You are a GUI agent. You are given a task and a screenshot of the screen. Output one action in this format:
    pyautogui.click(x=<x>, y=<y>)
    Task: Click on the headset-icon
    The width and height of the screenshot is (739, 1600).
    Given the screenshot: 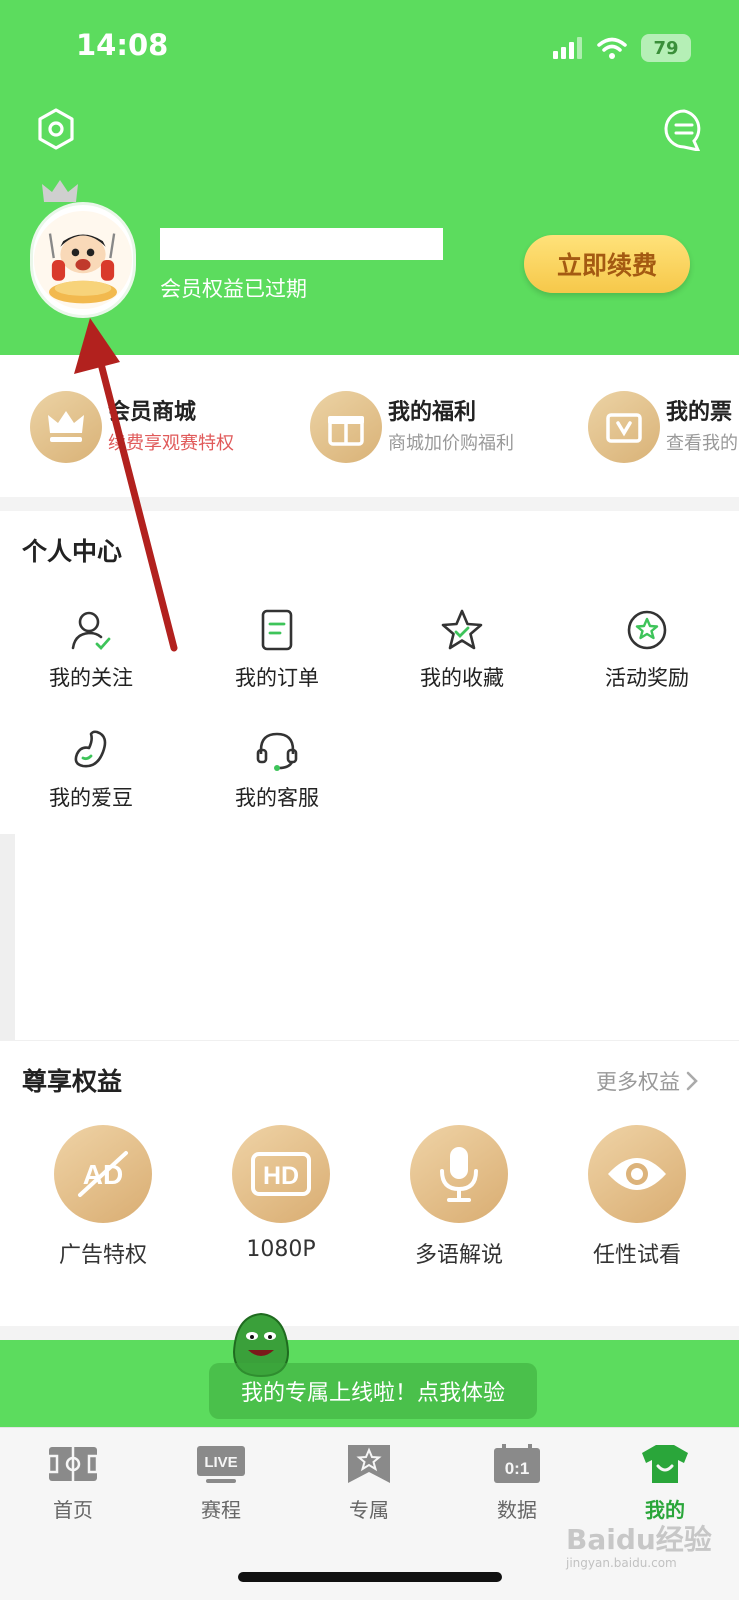 What is the action you would take?
    pyautogui.click(x=277, y=751)
    